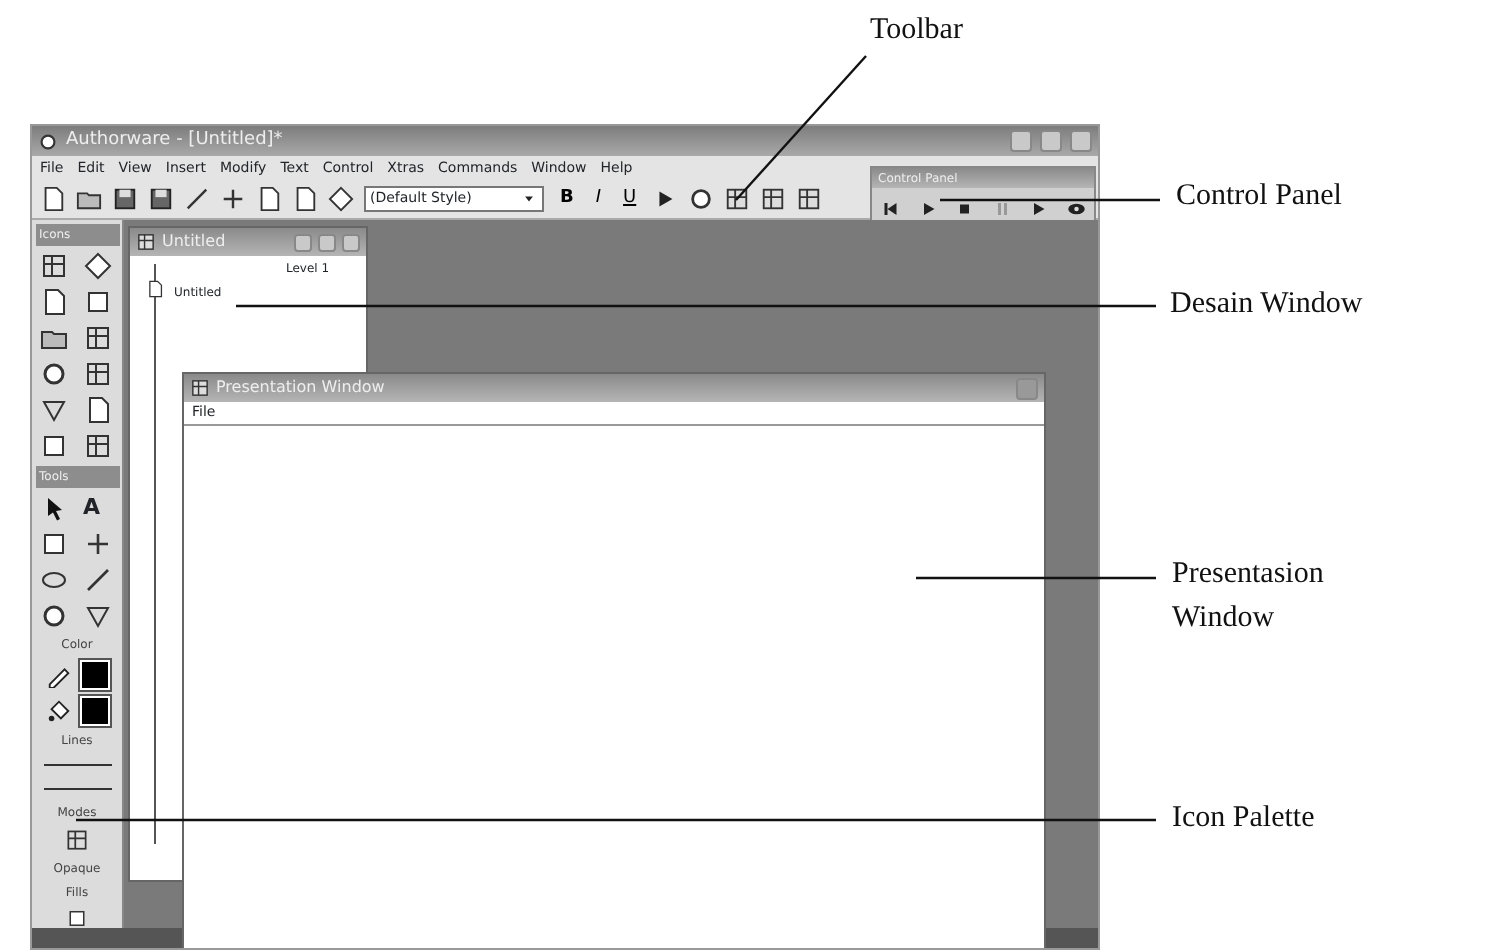  Describe the element at coordinates (1249, 597) in the screenshot. I see `callout-label: Presentasion Window` at that location.